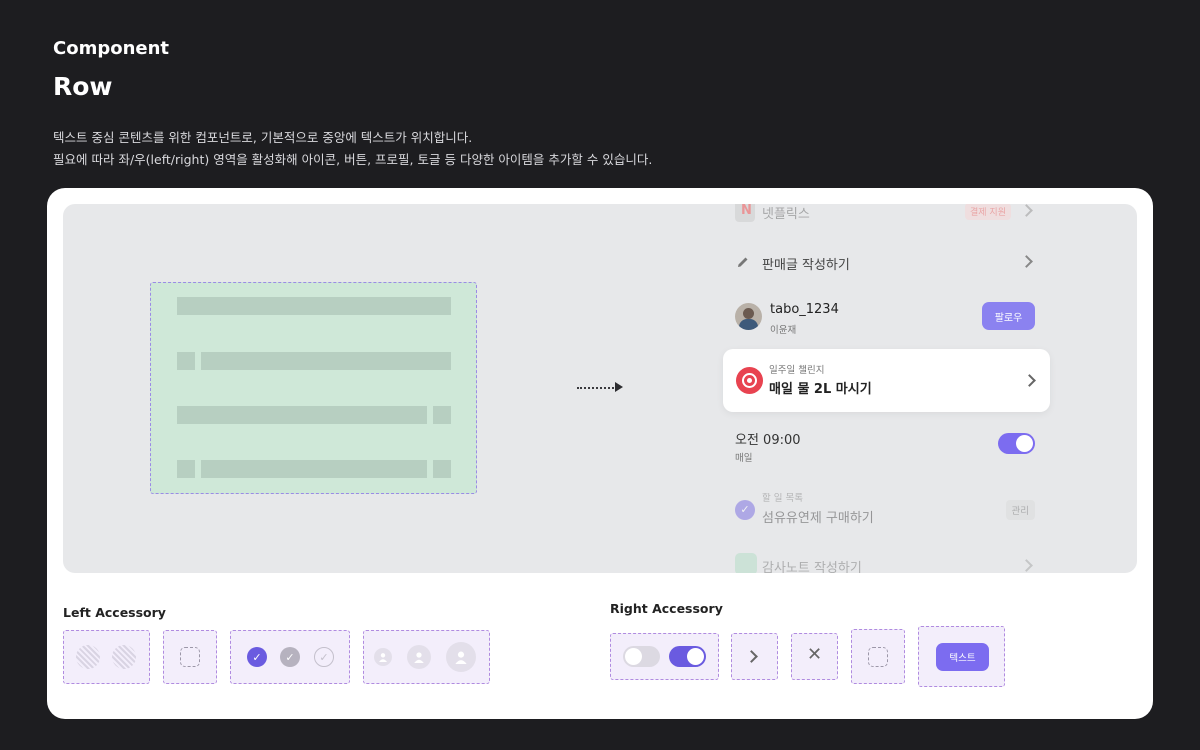 This screenshot has height=750, width=1200. What do you see at coordinates (885, 446) in the screenshot?
I see `row-alarm: 오전 09:00 매일` at bounding box center [885, 446].